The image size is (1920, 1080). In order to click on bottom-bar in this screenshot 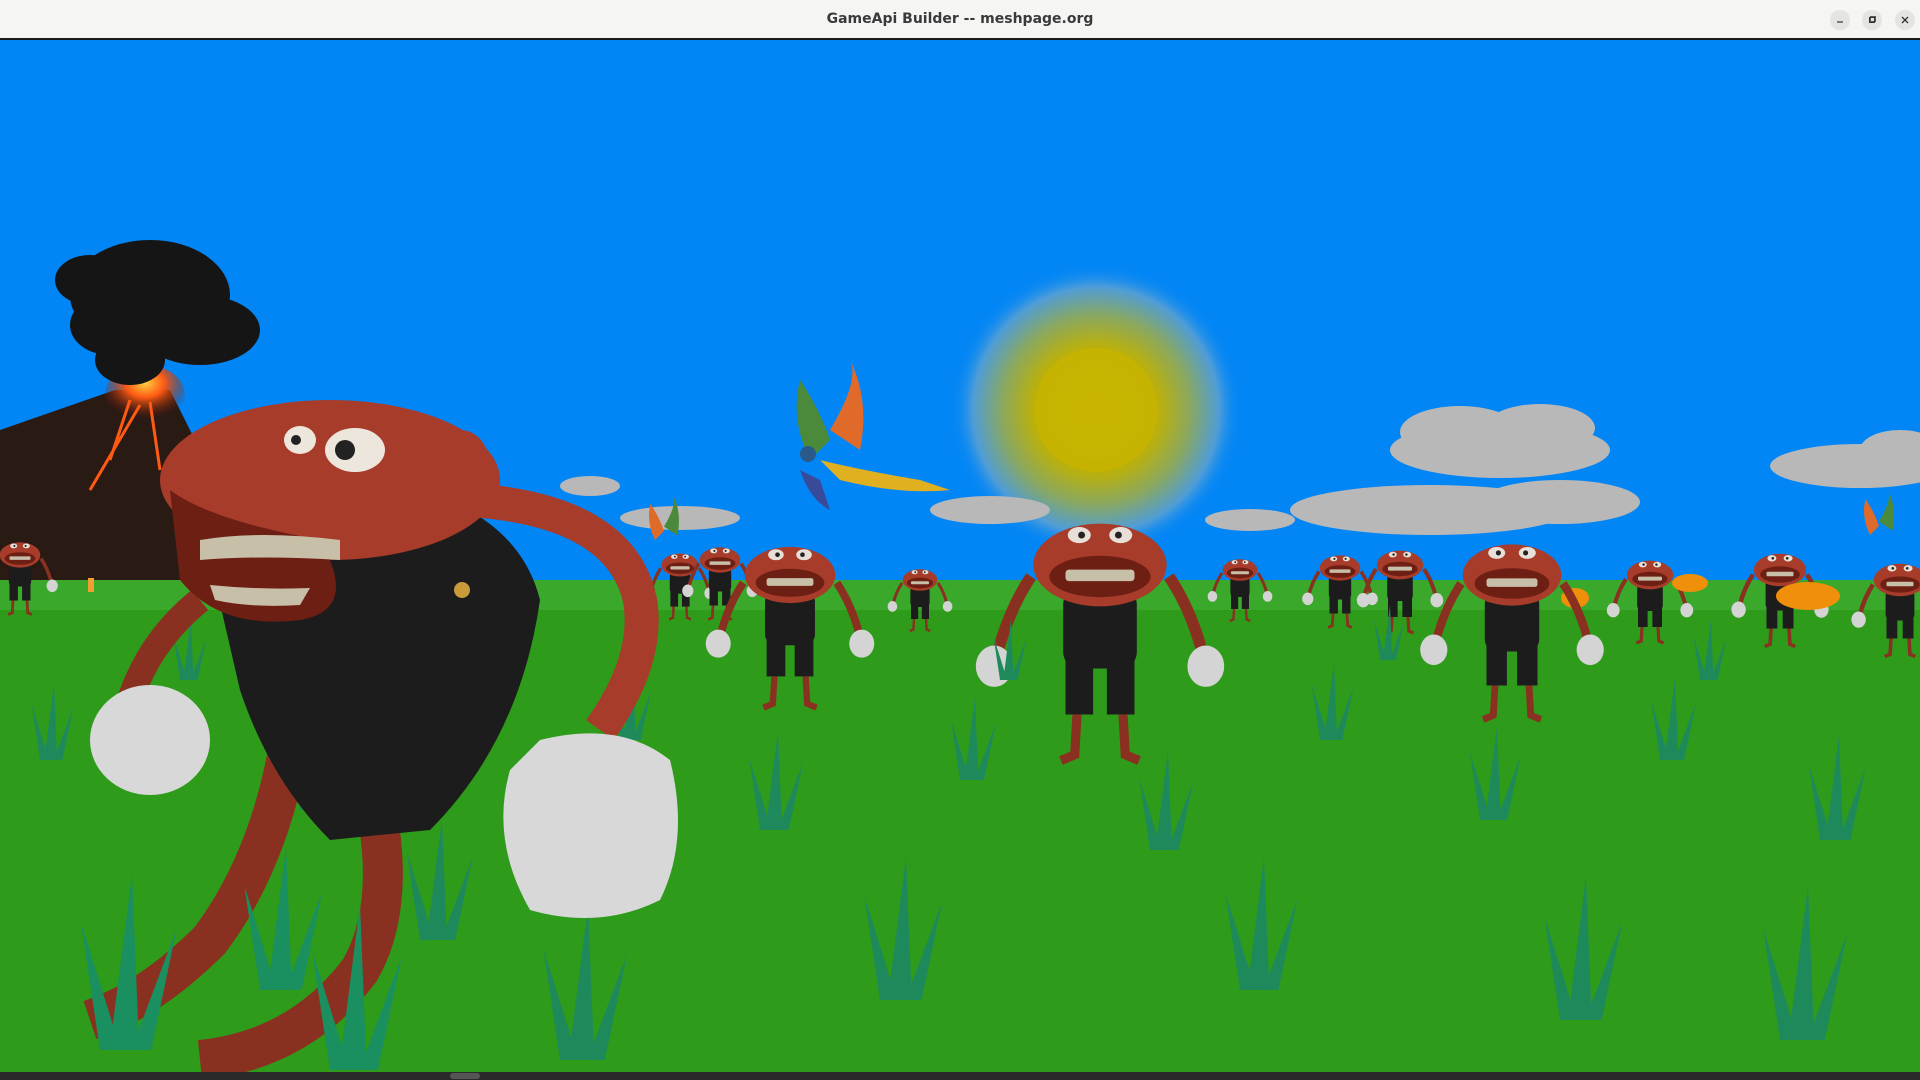, I will do `click(960, 1076)`.